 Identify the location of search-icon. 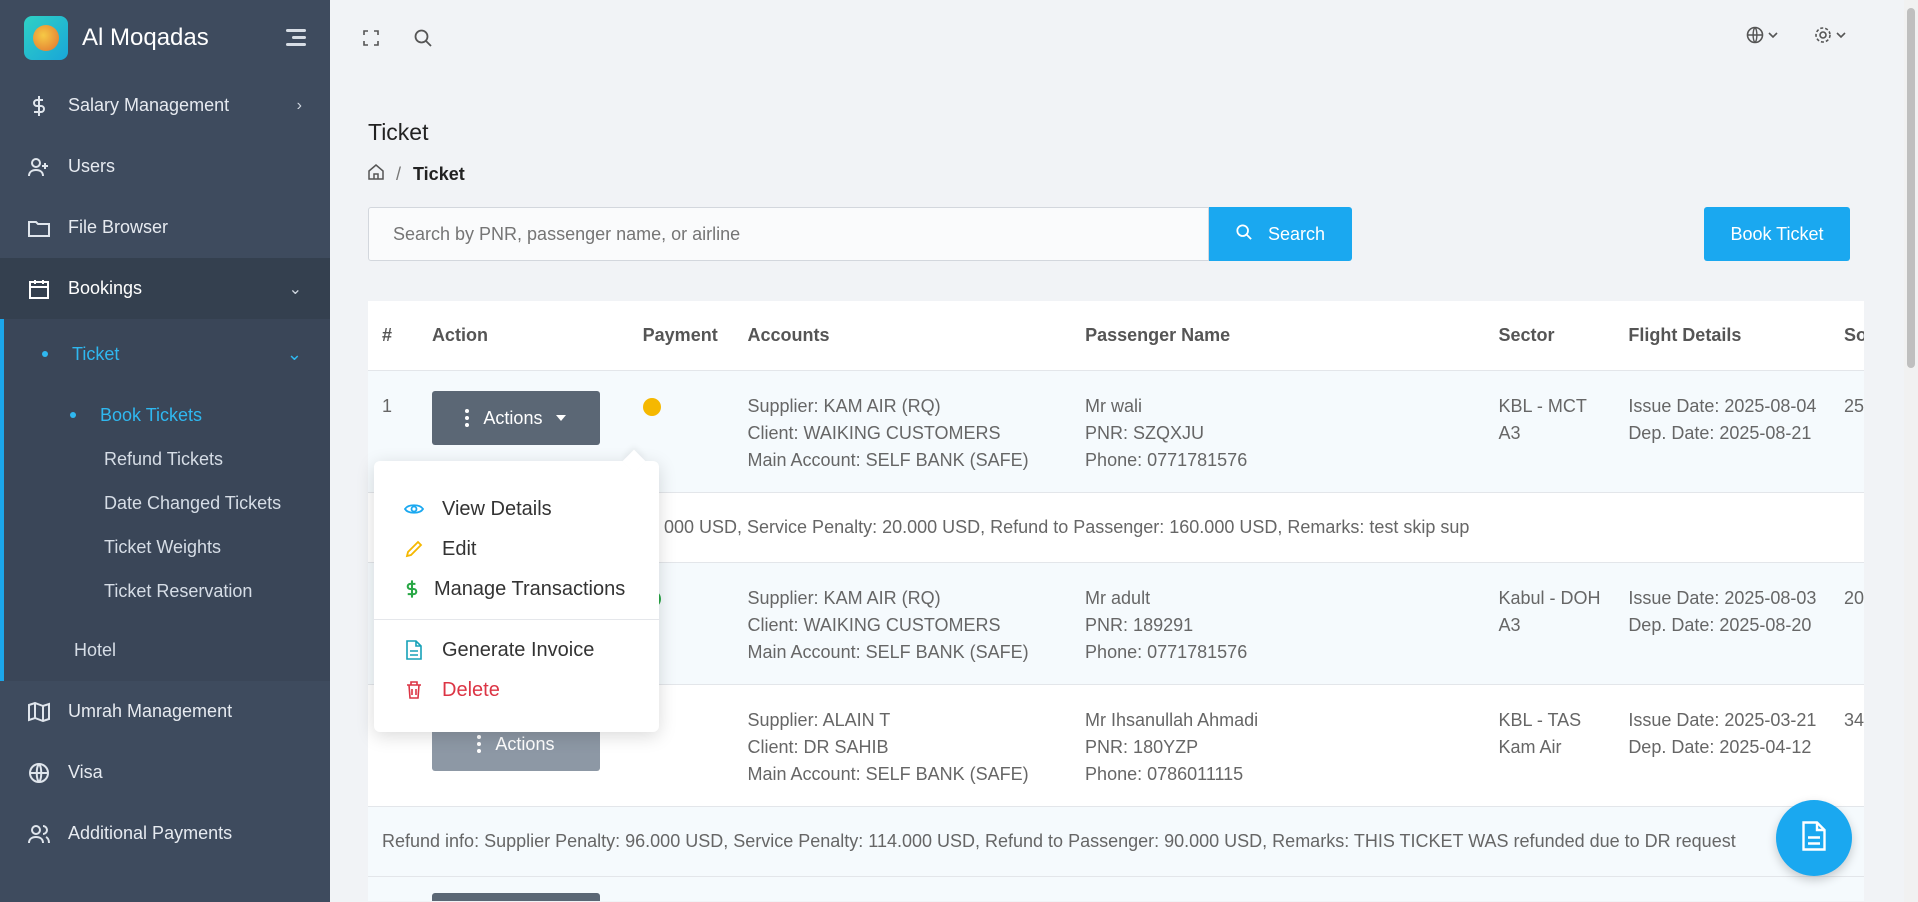
(423, 38).